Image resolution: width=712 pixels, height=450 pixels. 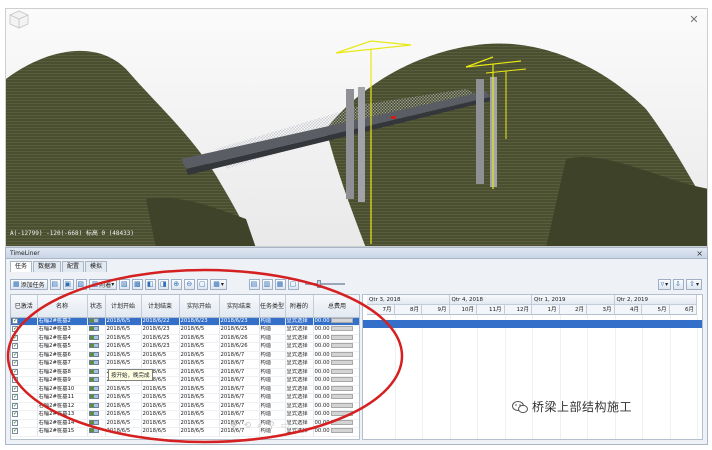 What do you see at coordinates (164, 284) in the screenshot?
I see `indent-button: ◨` at bounding box center [164, 284].